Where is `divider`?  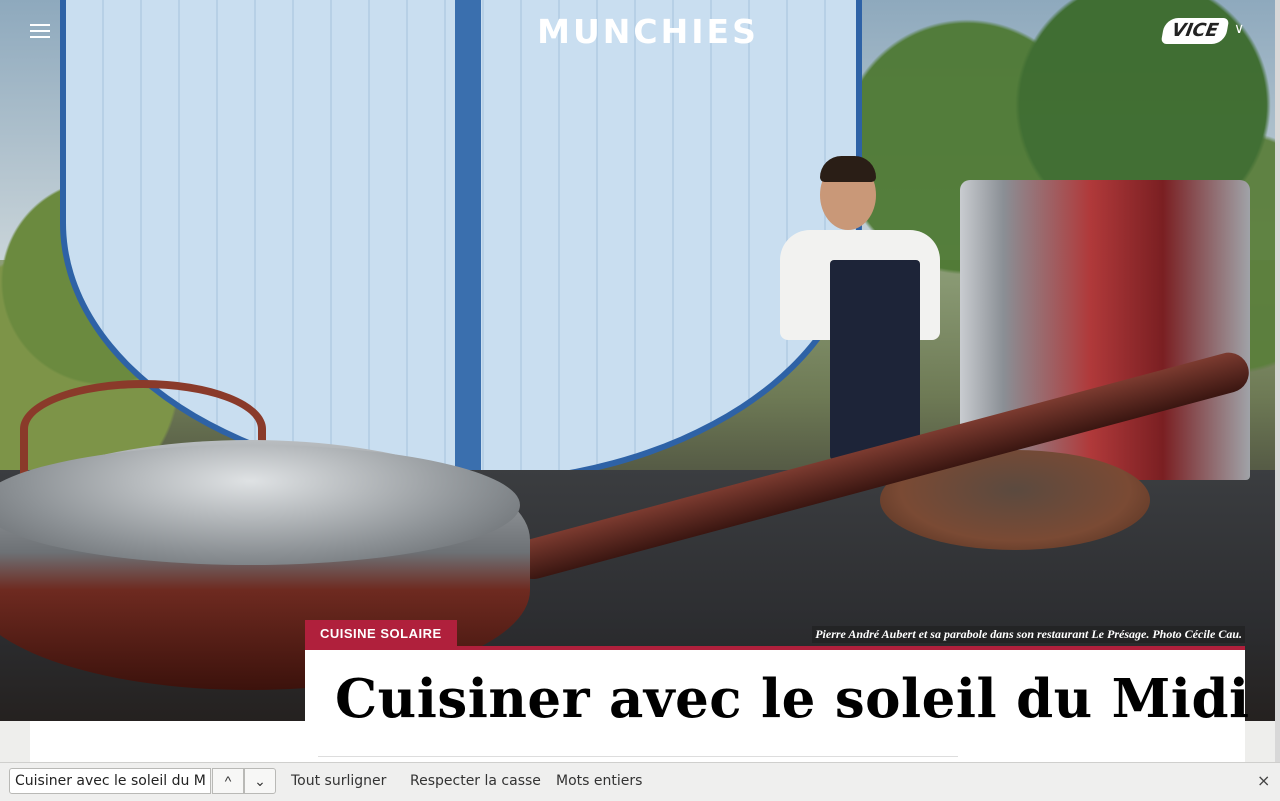 divider is located at coordinates (638, 756).